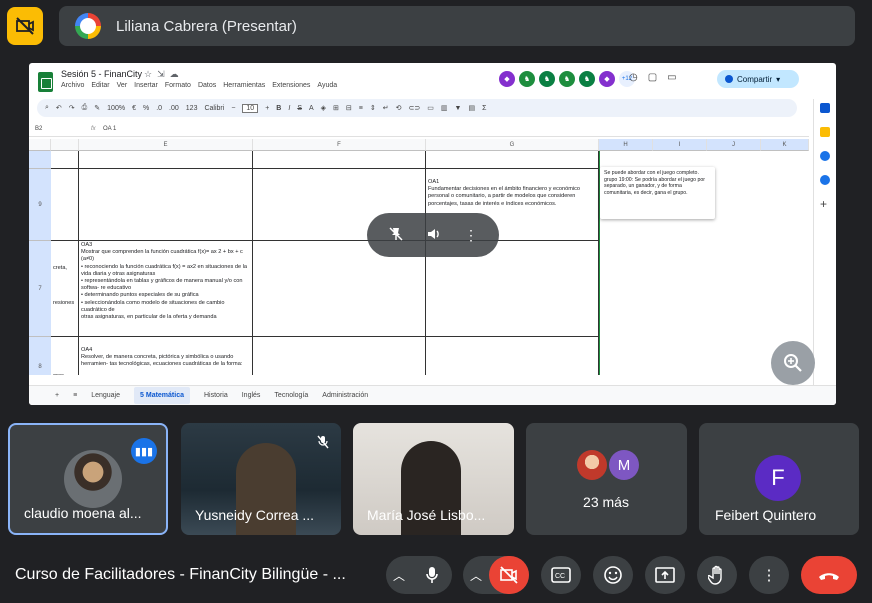 The height and width of the screenshot is (603, 872). I want to click on presenter-bar: Liliana Cabrera (Presentar), so click(457, 26).